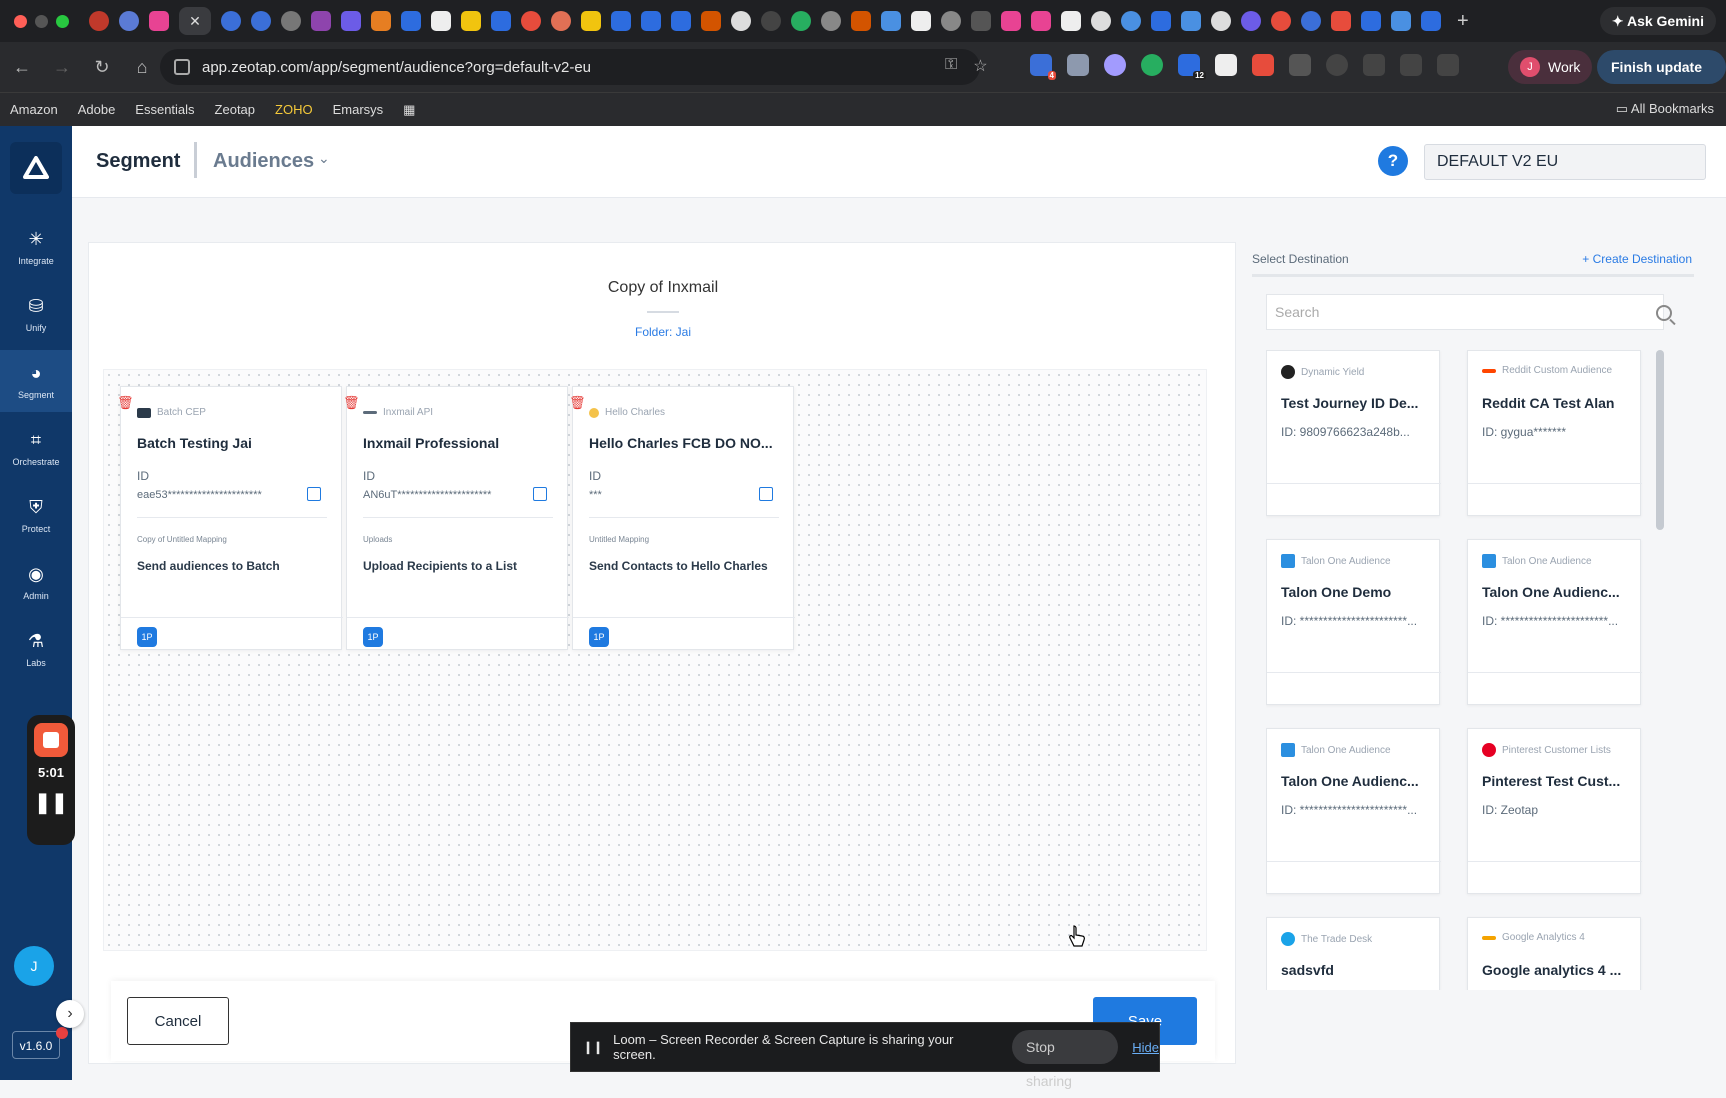  I want to click on side-panel-icon, so click(1448, 65).